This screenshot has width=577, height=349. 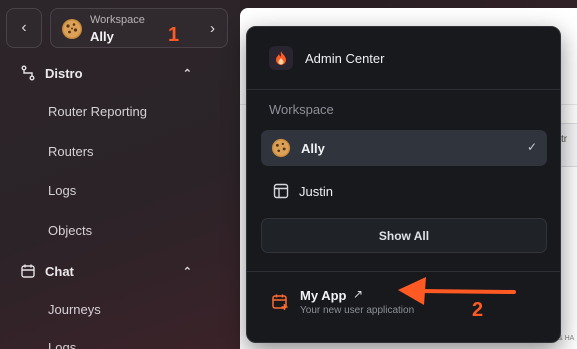 I want to click on sidebar-section-chat: Chat ⌃, so click(x=120, y=271).